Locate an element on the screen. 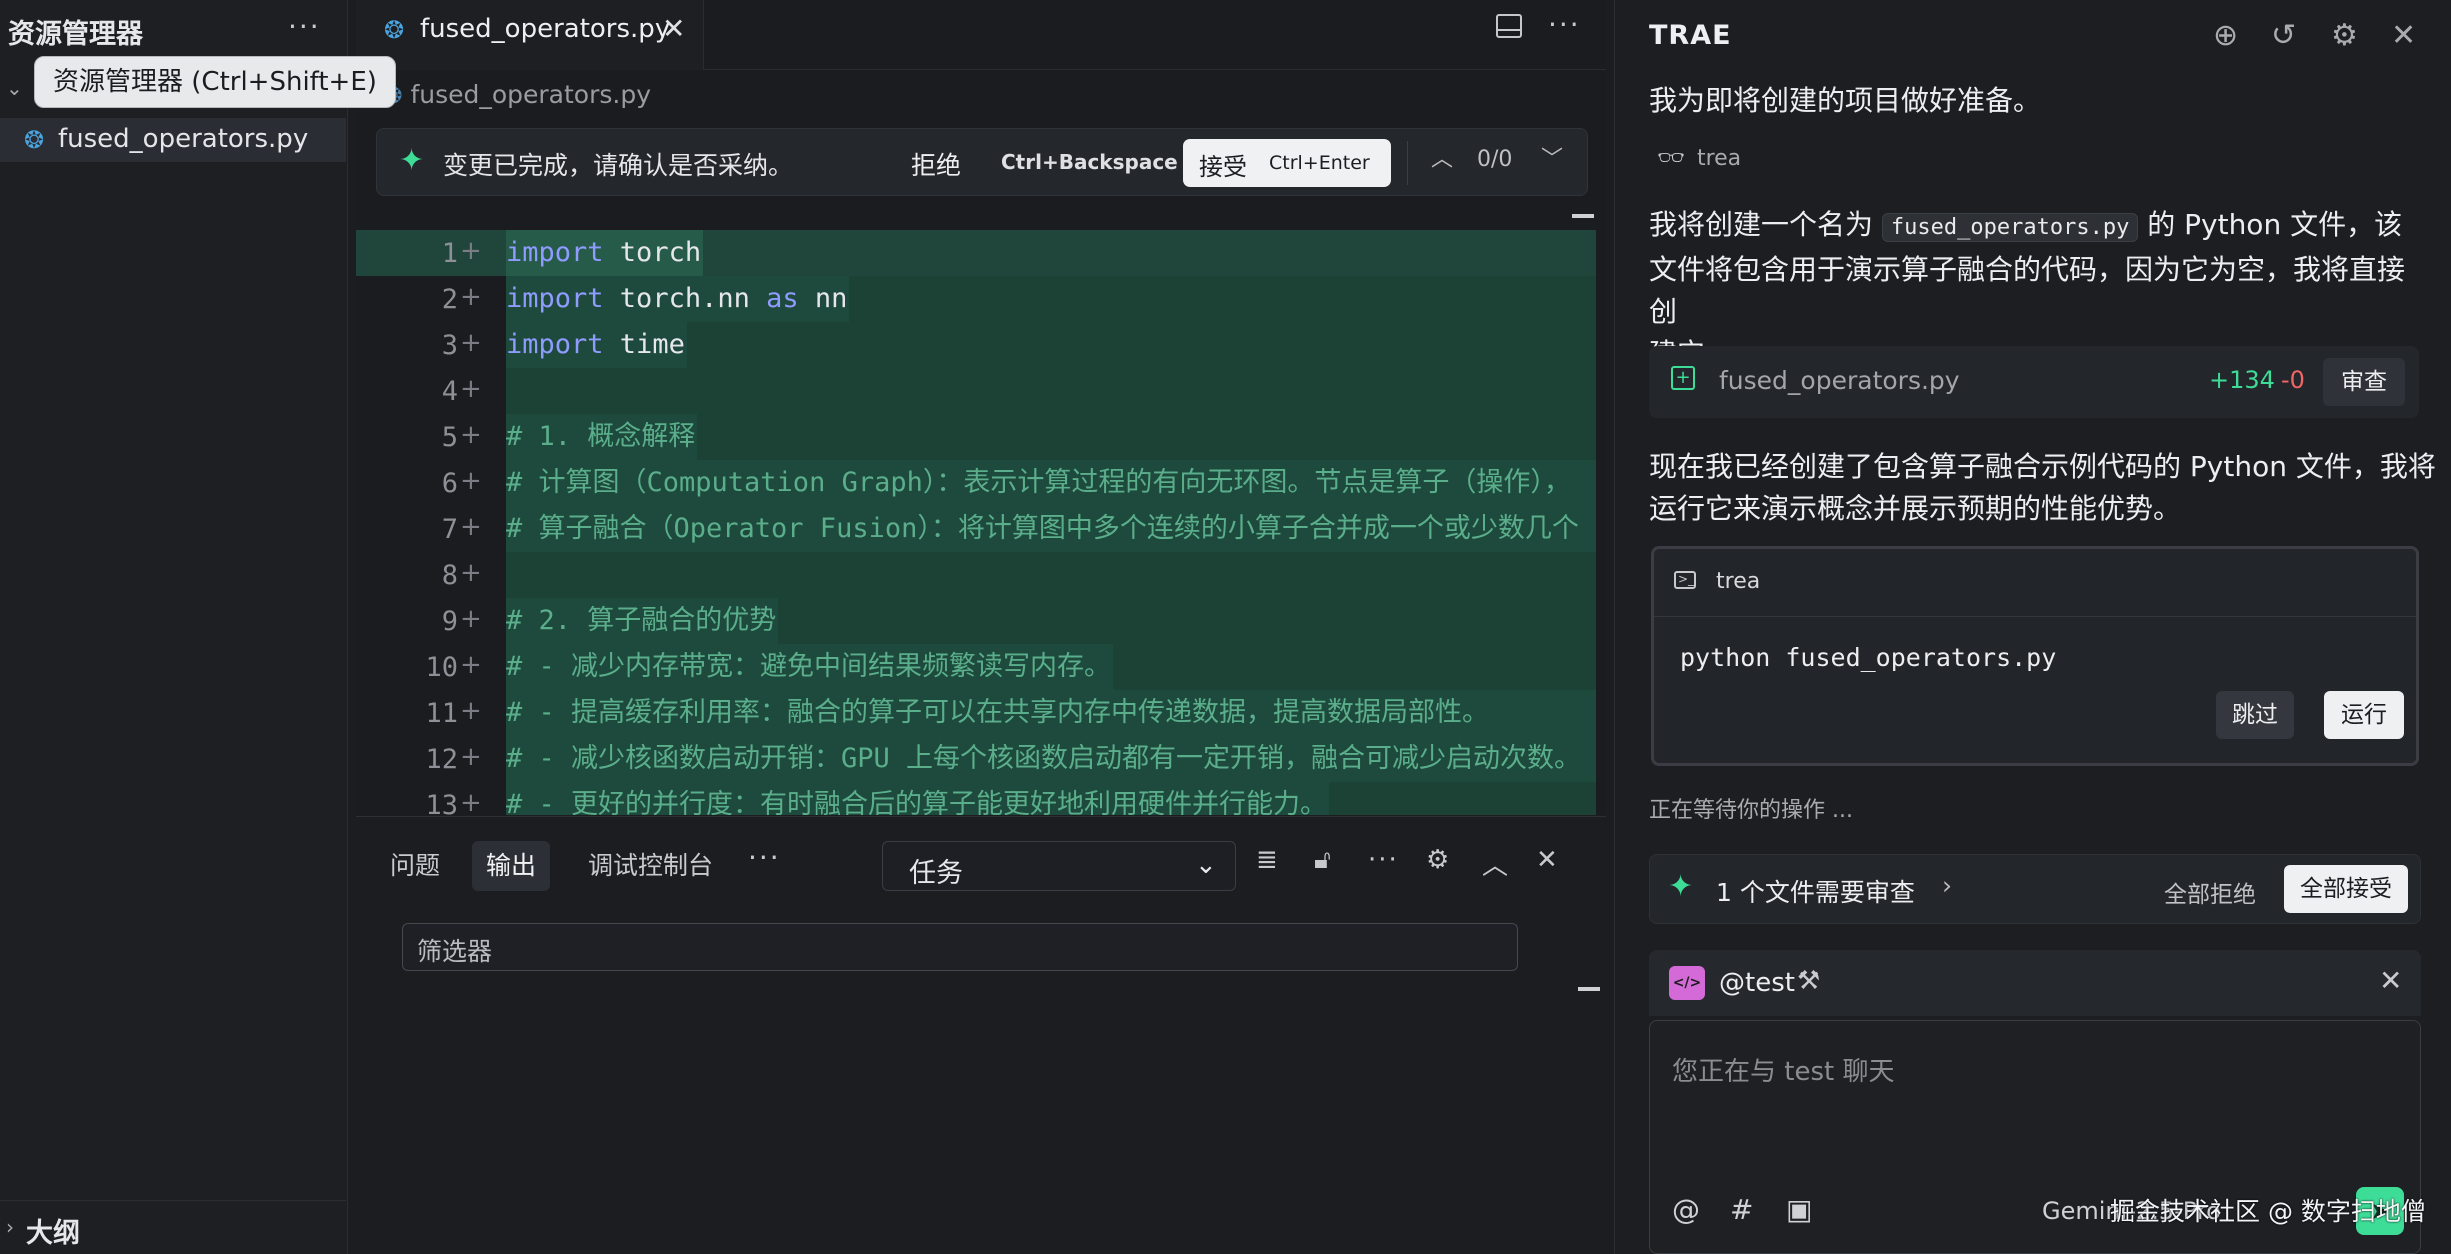 This screenshot has width=2451, height=1254. outline-section: › 大纲 is located at coordinates (173, 1227).